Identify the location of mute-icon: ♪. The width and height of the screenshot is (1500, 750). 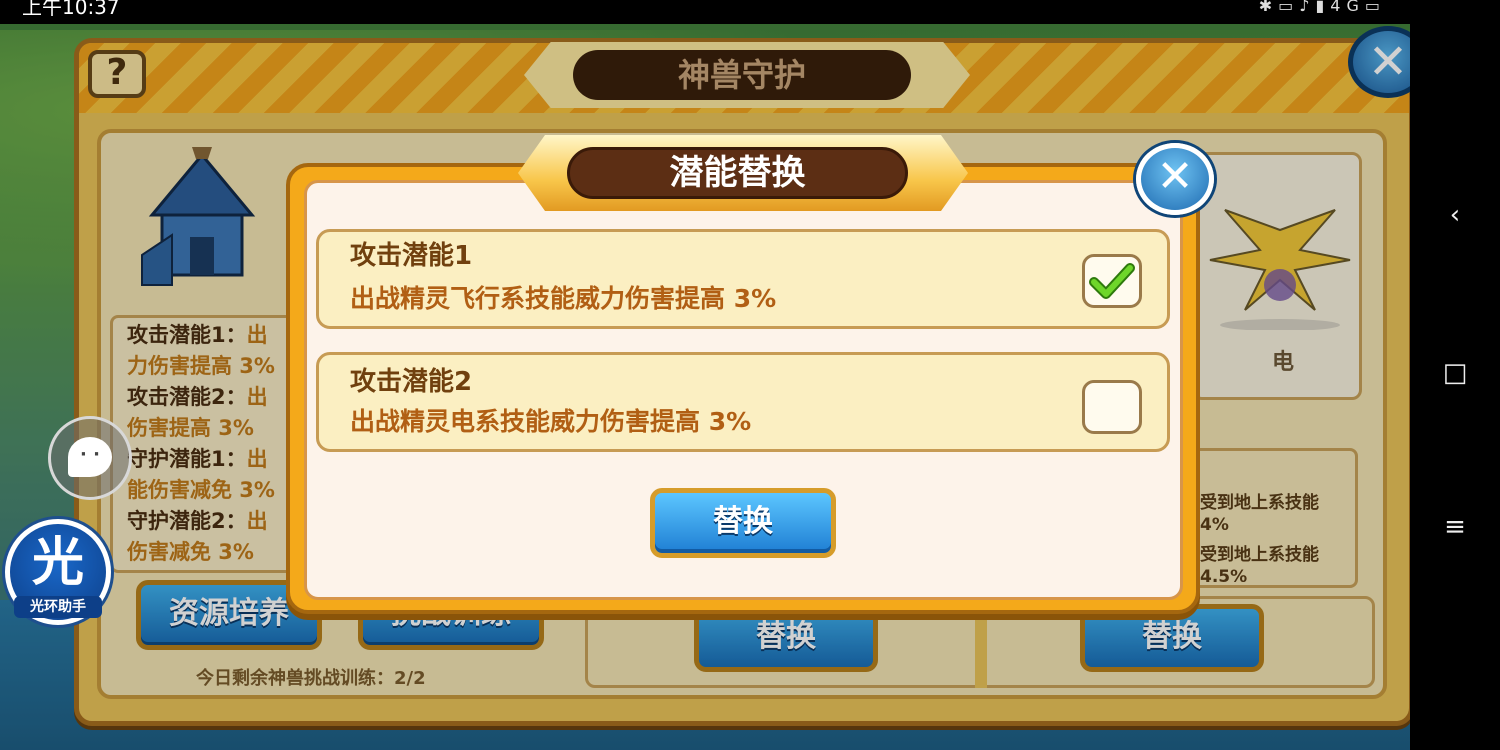
(1307, 7).